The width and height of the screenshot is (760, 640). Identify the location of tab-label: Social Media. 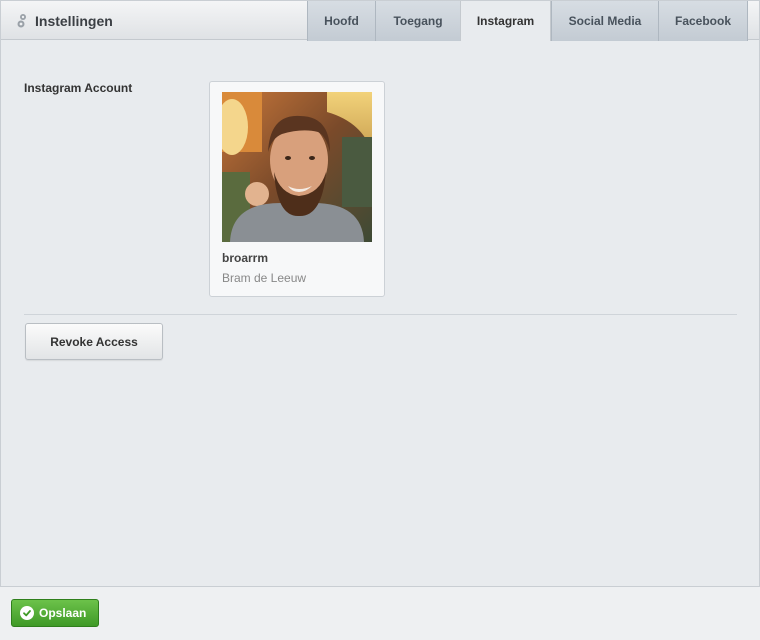
(605, 21).